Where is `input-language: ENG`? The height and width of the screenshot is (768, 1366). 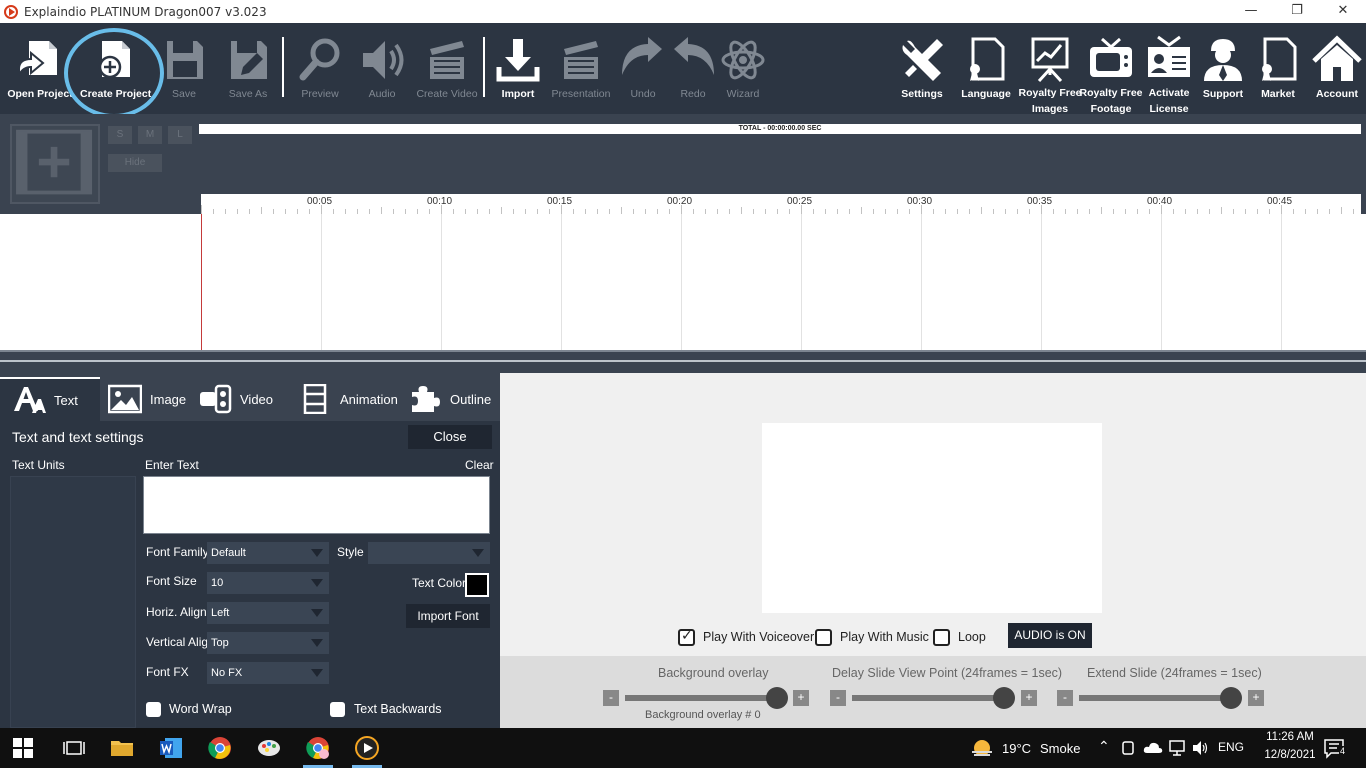
input-language: ENG is located at coordinates (1231, 747).